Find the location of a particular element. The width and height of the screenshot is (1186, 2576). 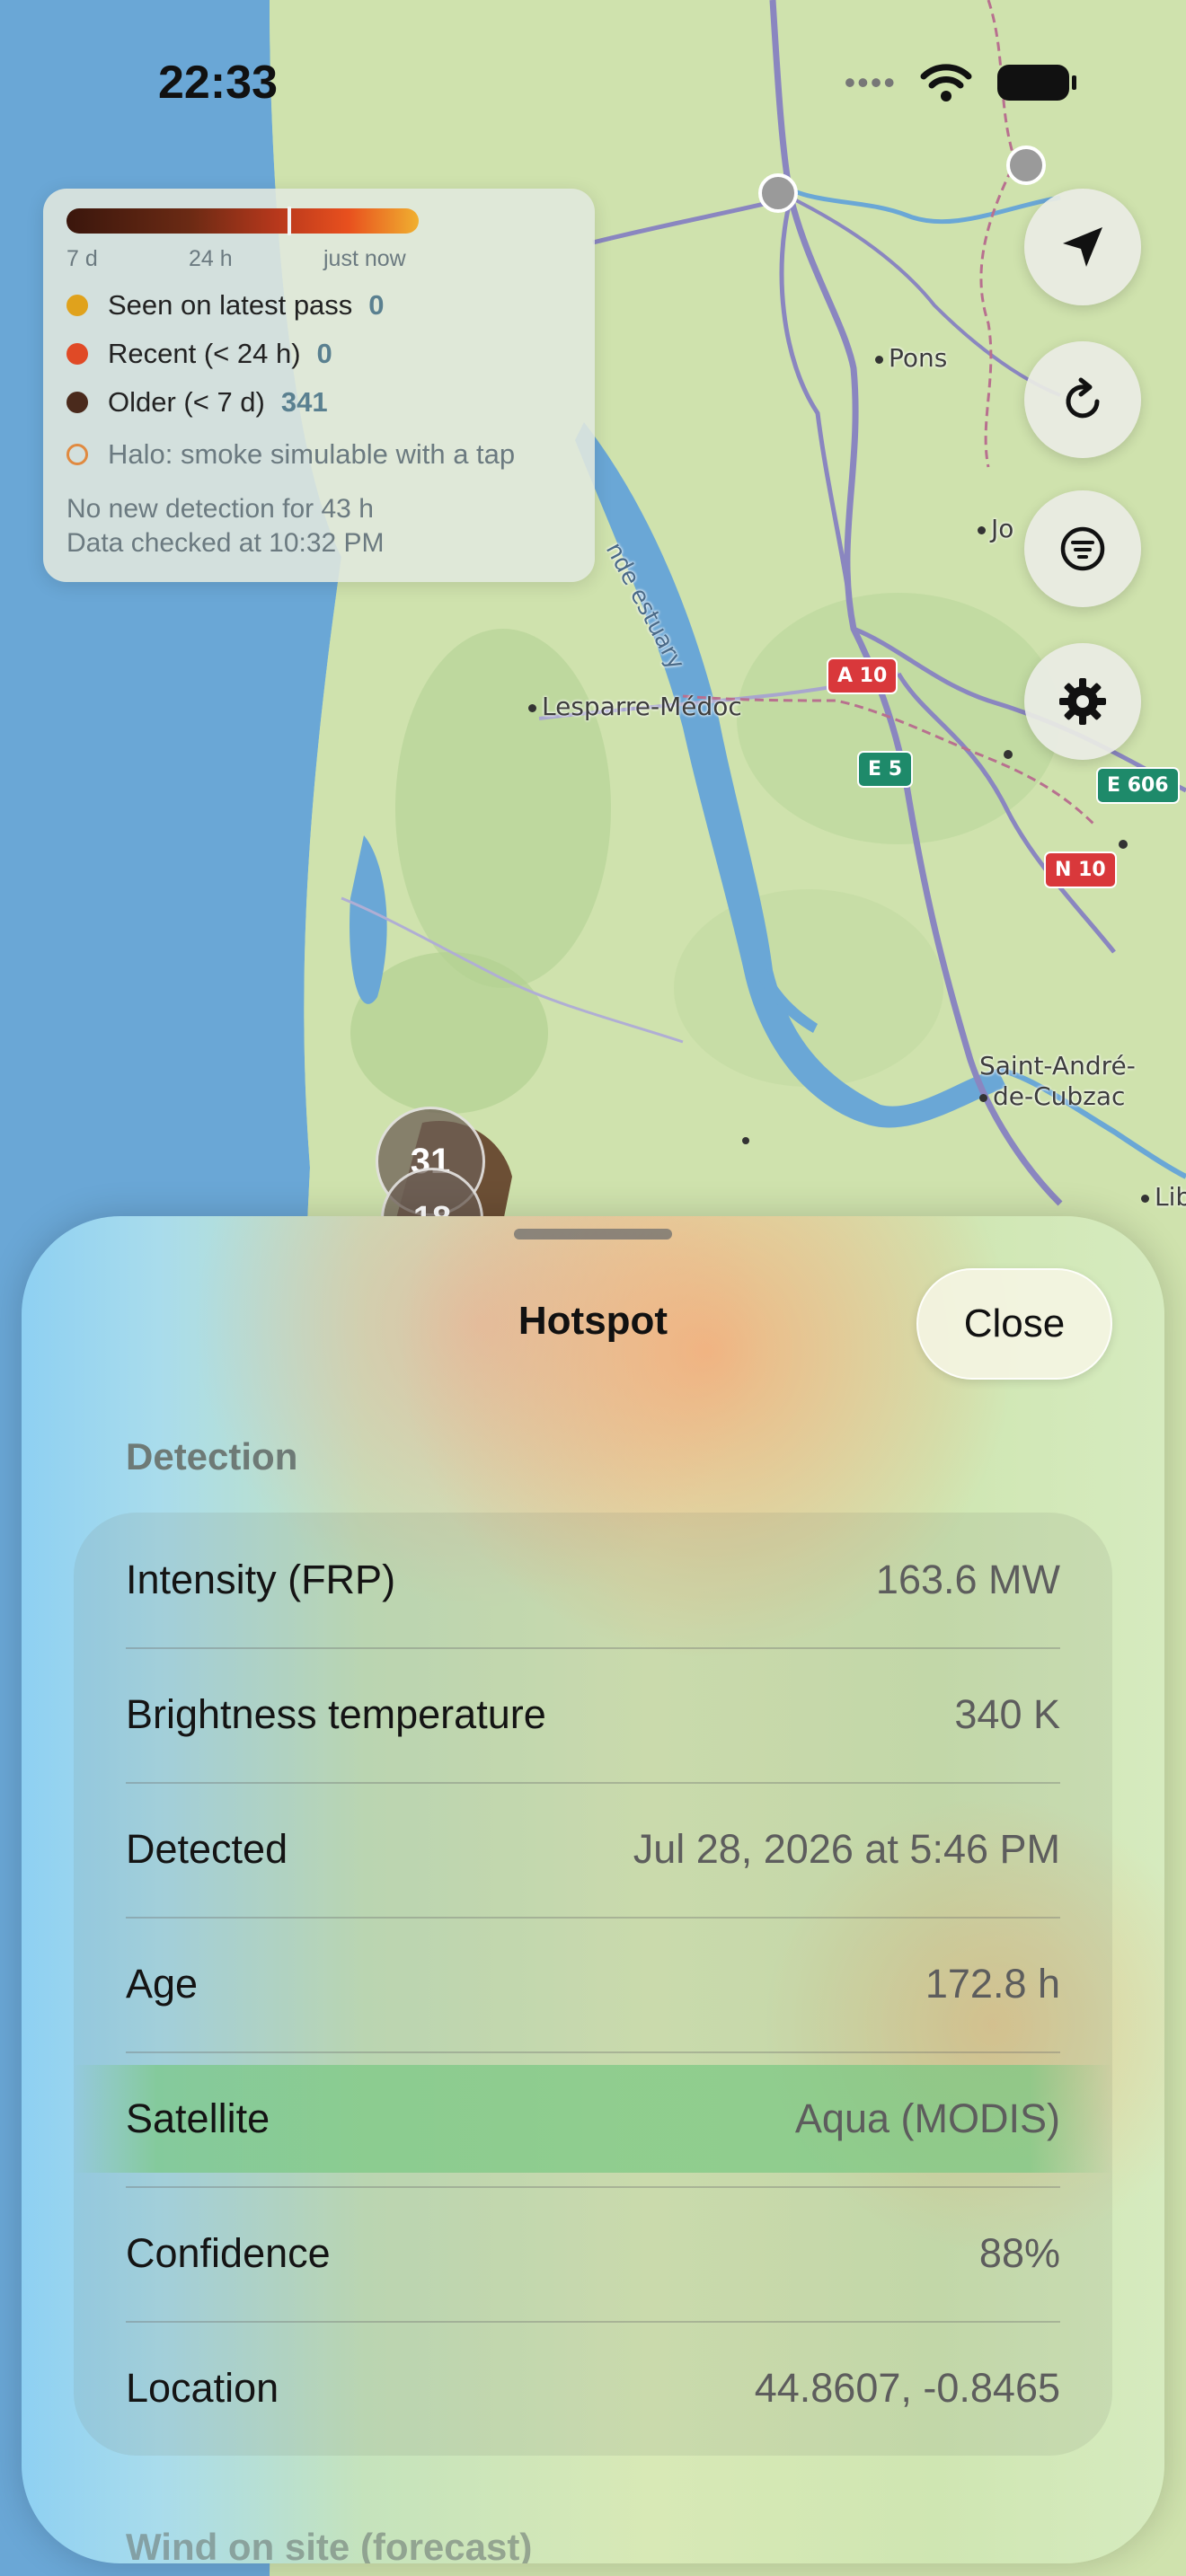

settings-button is located at coordinates (1082, 701).